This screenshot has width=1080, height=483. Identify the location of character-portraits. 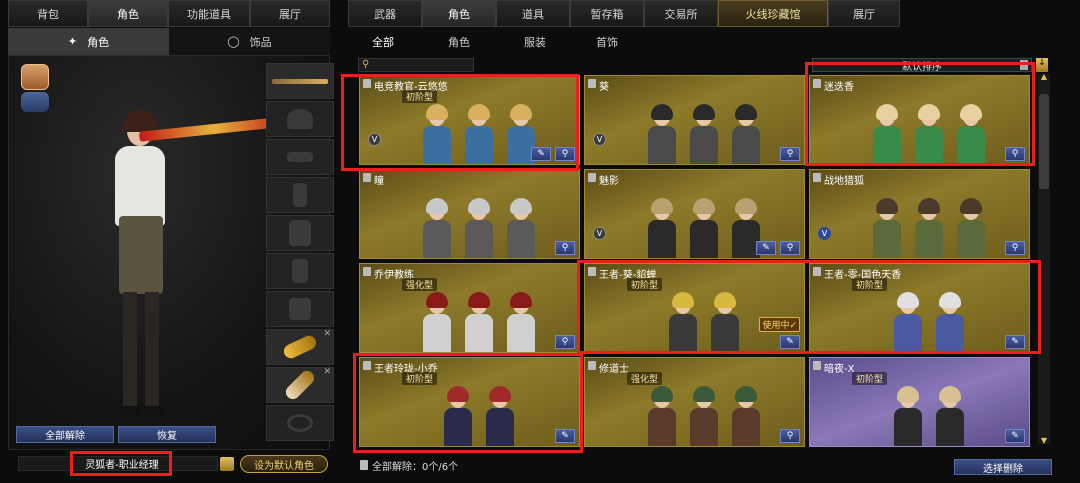
(479, 221).